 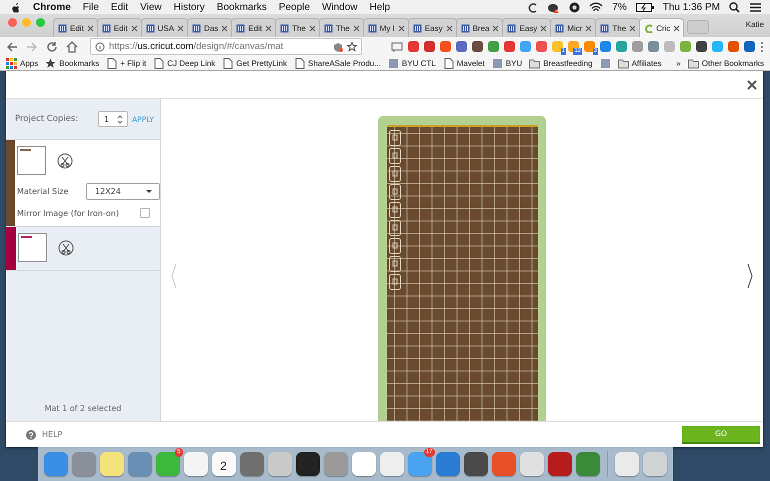 What do you see at coordinates (734, 7) in the screenshot?
I see `search-icon` at bounding box center [734, 7].